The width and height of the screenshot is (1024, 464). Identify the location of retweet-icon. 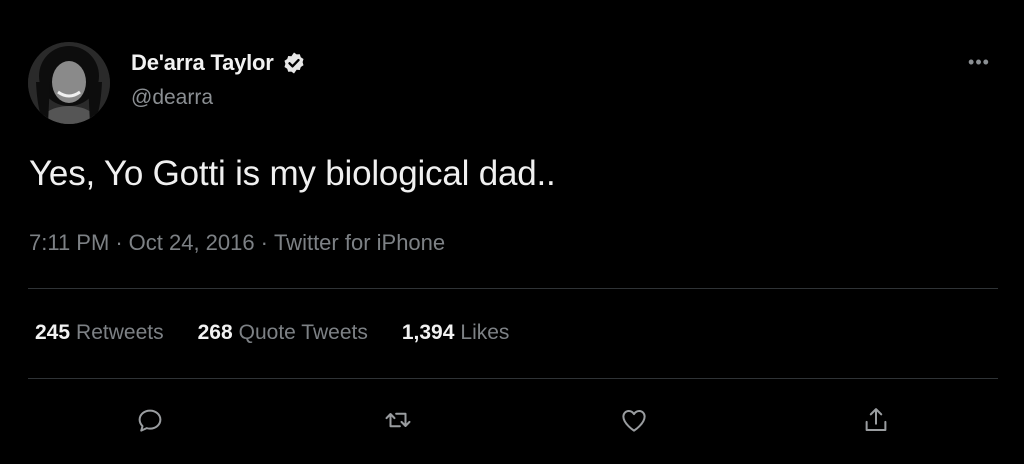
(398, 420).